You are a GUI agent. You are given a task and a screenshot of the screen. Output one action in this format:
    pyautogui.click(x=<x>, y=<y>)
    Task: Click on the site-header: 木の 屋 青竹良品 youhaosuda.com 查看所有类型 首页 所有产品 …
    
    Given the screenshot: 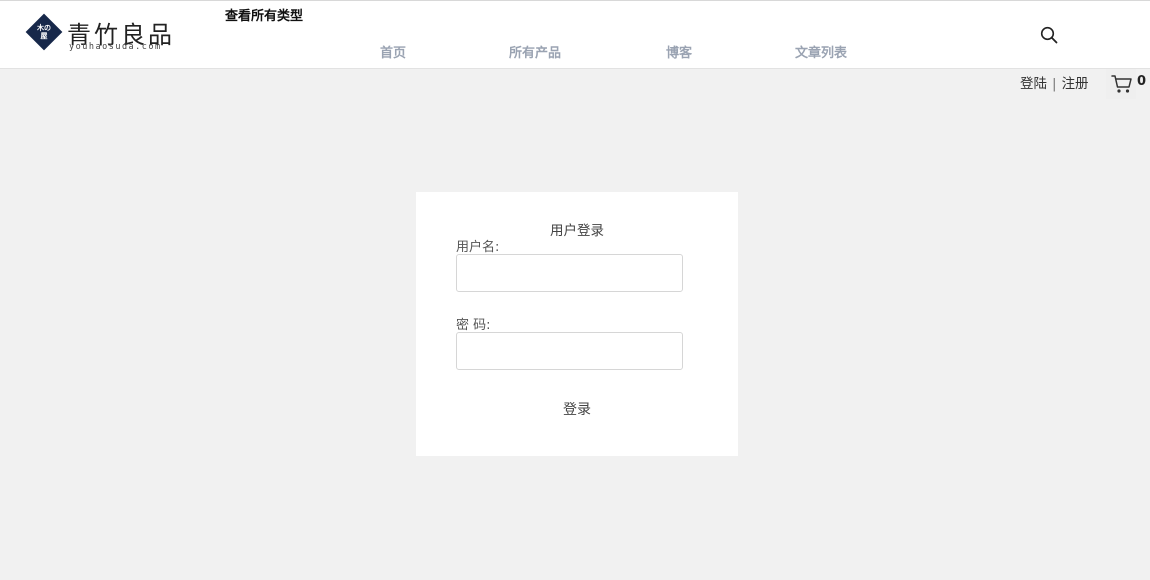 What is the action you would take?
    pyautogui.click(x=575, y=34)
    